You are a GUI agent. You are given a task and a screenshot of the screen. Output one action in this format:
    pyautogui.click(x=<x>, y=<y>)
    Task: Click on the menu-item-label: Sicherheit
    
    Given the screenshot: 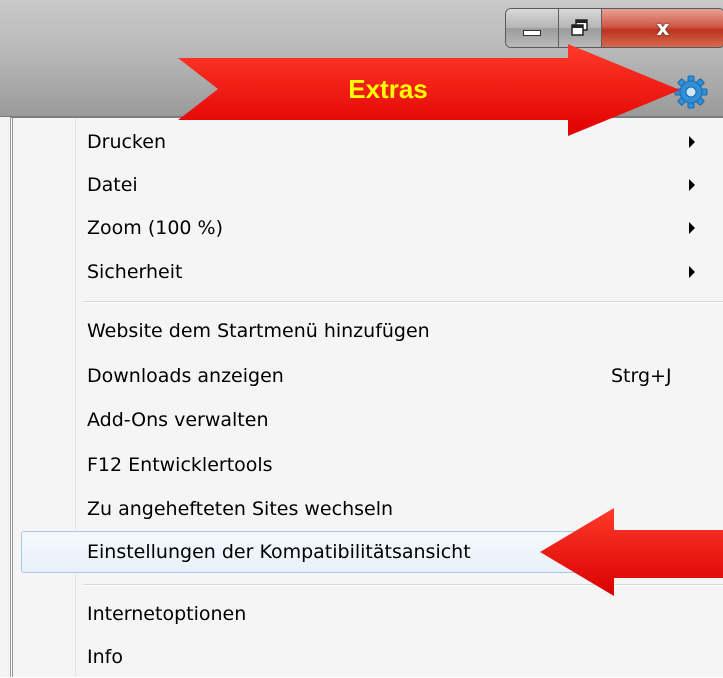 What is the action you would take?
    pyautogui.click(x=135, y=272)
    